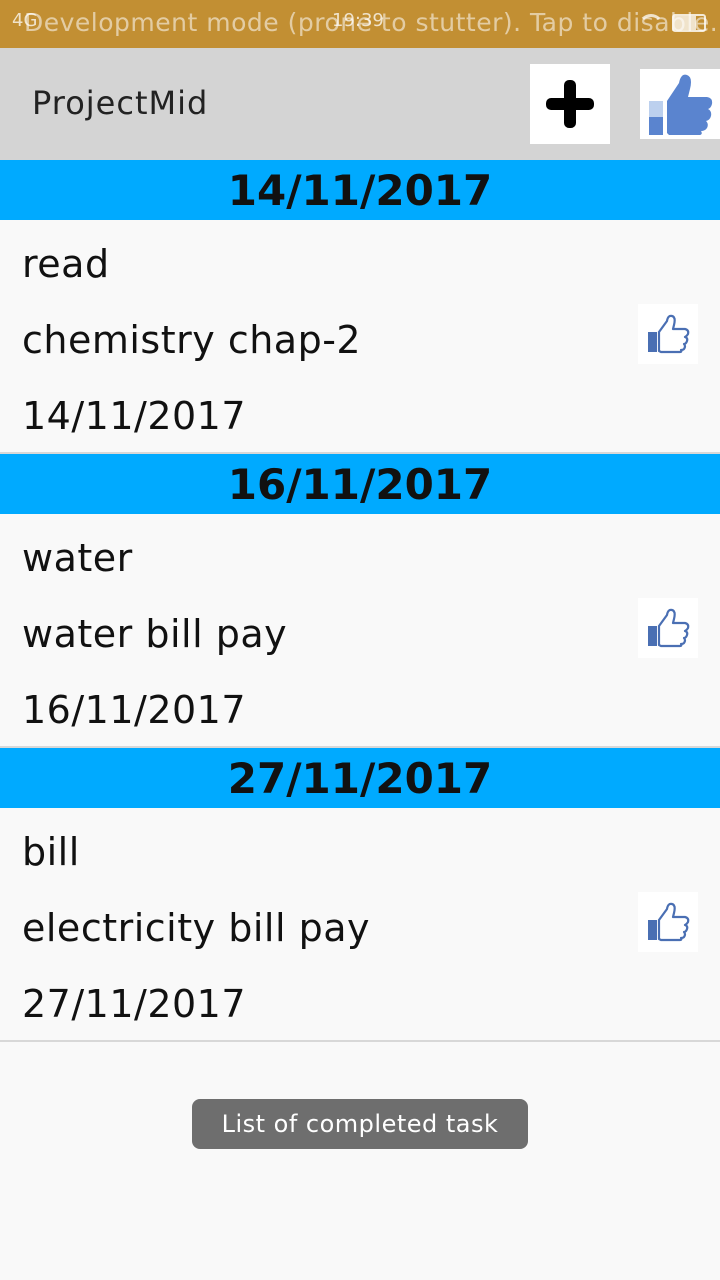  What do you see at coordinates (360, 190) in the screenshot?
I see `date-header: 14/11/2017` at bounding box center [360, 190].